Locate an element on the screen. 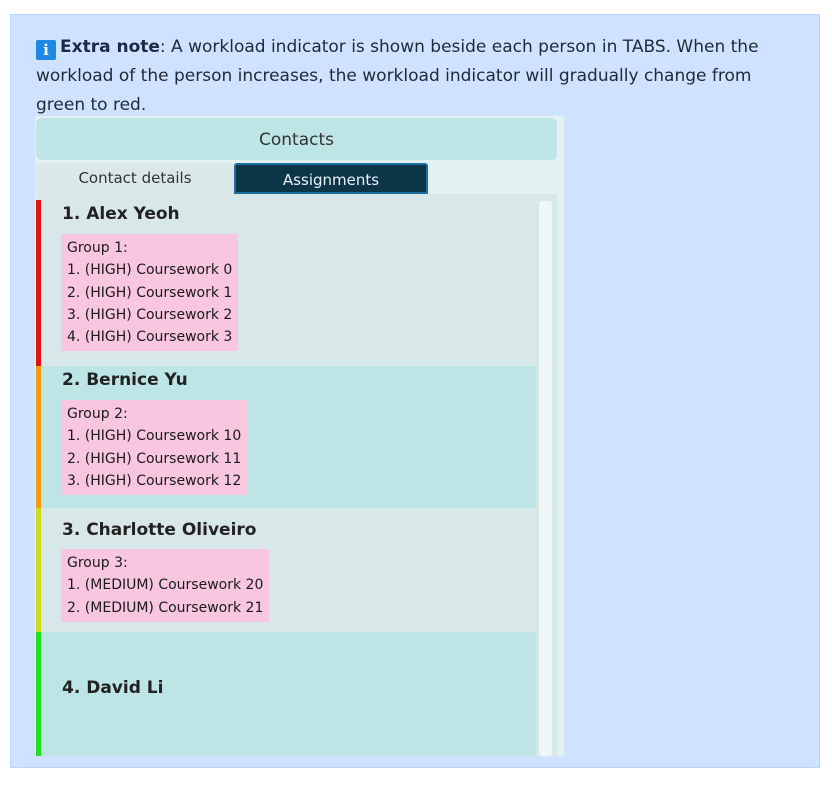  assignment-item: 1. (MEDIUM) Coursework 20 is located at coordinates (165, 585).